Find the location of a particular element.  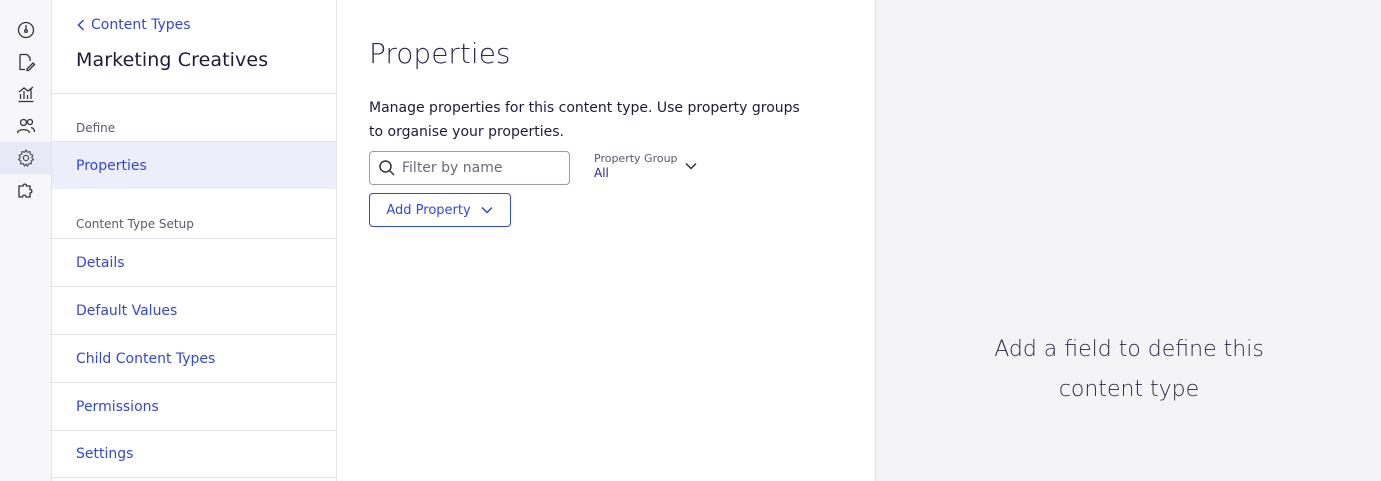

content-type-title: Marketing Creatives is located at coordinates (172, 60).